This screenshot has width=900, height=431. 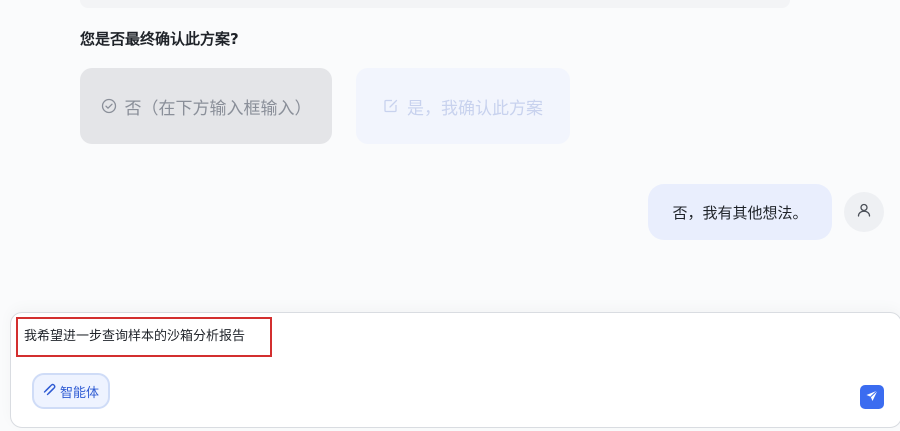 What do you see at coordinates (144, 337) in the screenshot?
I see `message-input: 我希望进一步查询样本的沙箱分析报告` at bounding box center [144, 337].